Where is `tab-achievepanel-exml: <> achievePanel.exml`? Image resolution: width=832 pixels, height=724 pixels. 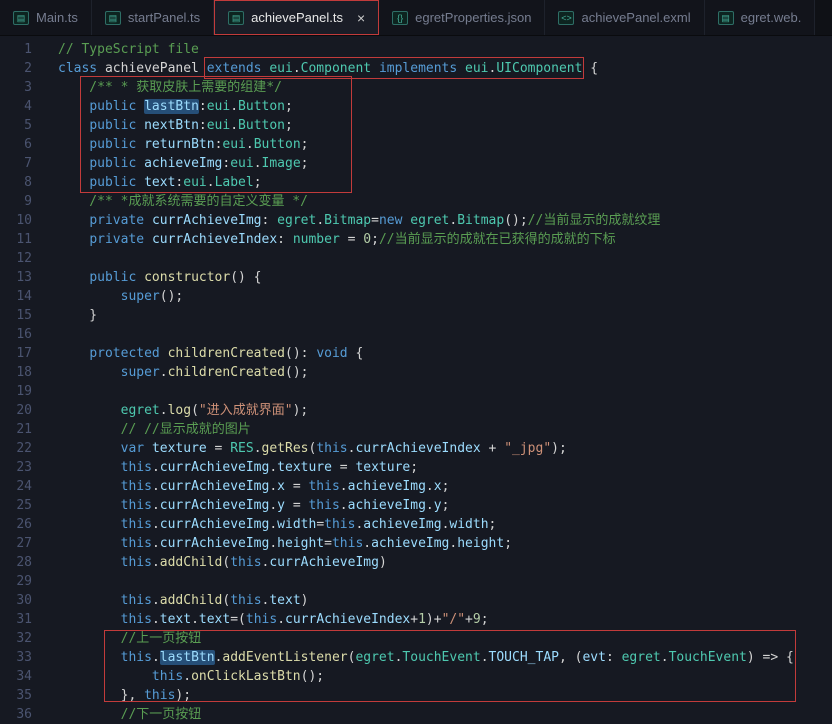 tab-achievepanel-exml: <> achievePanel.exml is located at coordinates (625, 17).